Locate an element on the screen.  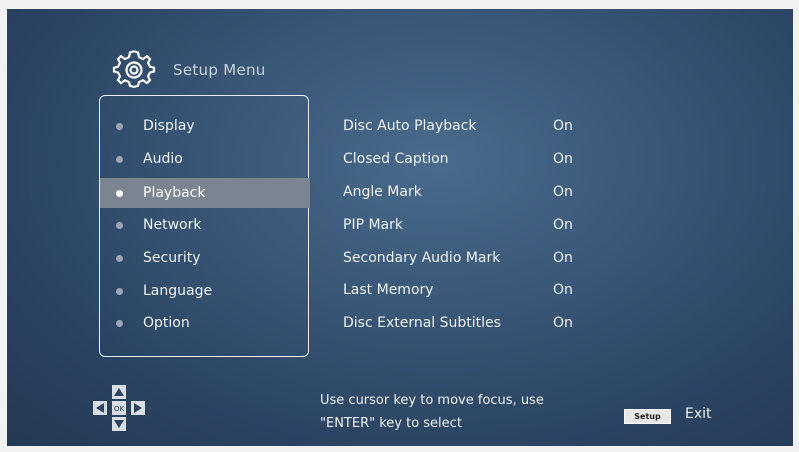
setting-secondary-audio-mark: Secondary Audio Mark is located at coordinates (443, 258).